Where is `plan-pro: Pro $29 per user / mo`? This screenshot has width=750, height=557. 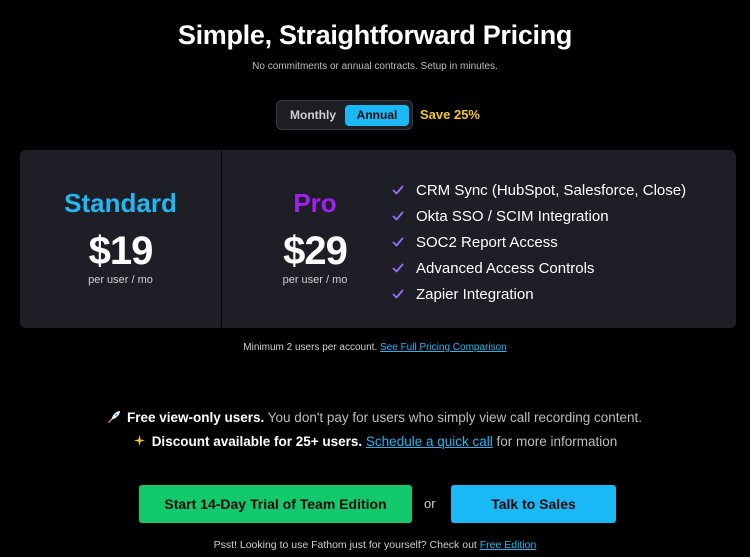 plan-pro: Pro $29 per user / mo is located at coordinates (315, 239).